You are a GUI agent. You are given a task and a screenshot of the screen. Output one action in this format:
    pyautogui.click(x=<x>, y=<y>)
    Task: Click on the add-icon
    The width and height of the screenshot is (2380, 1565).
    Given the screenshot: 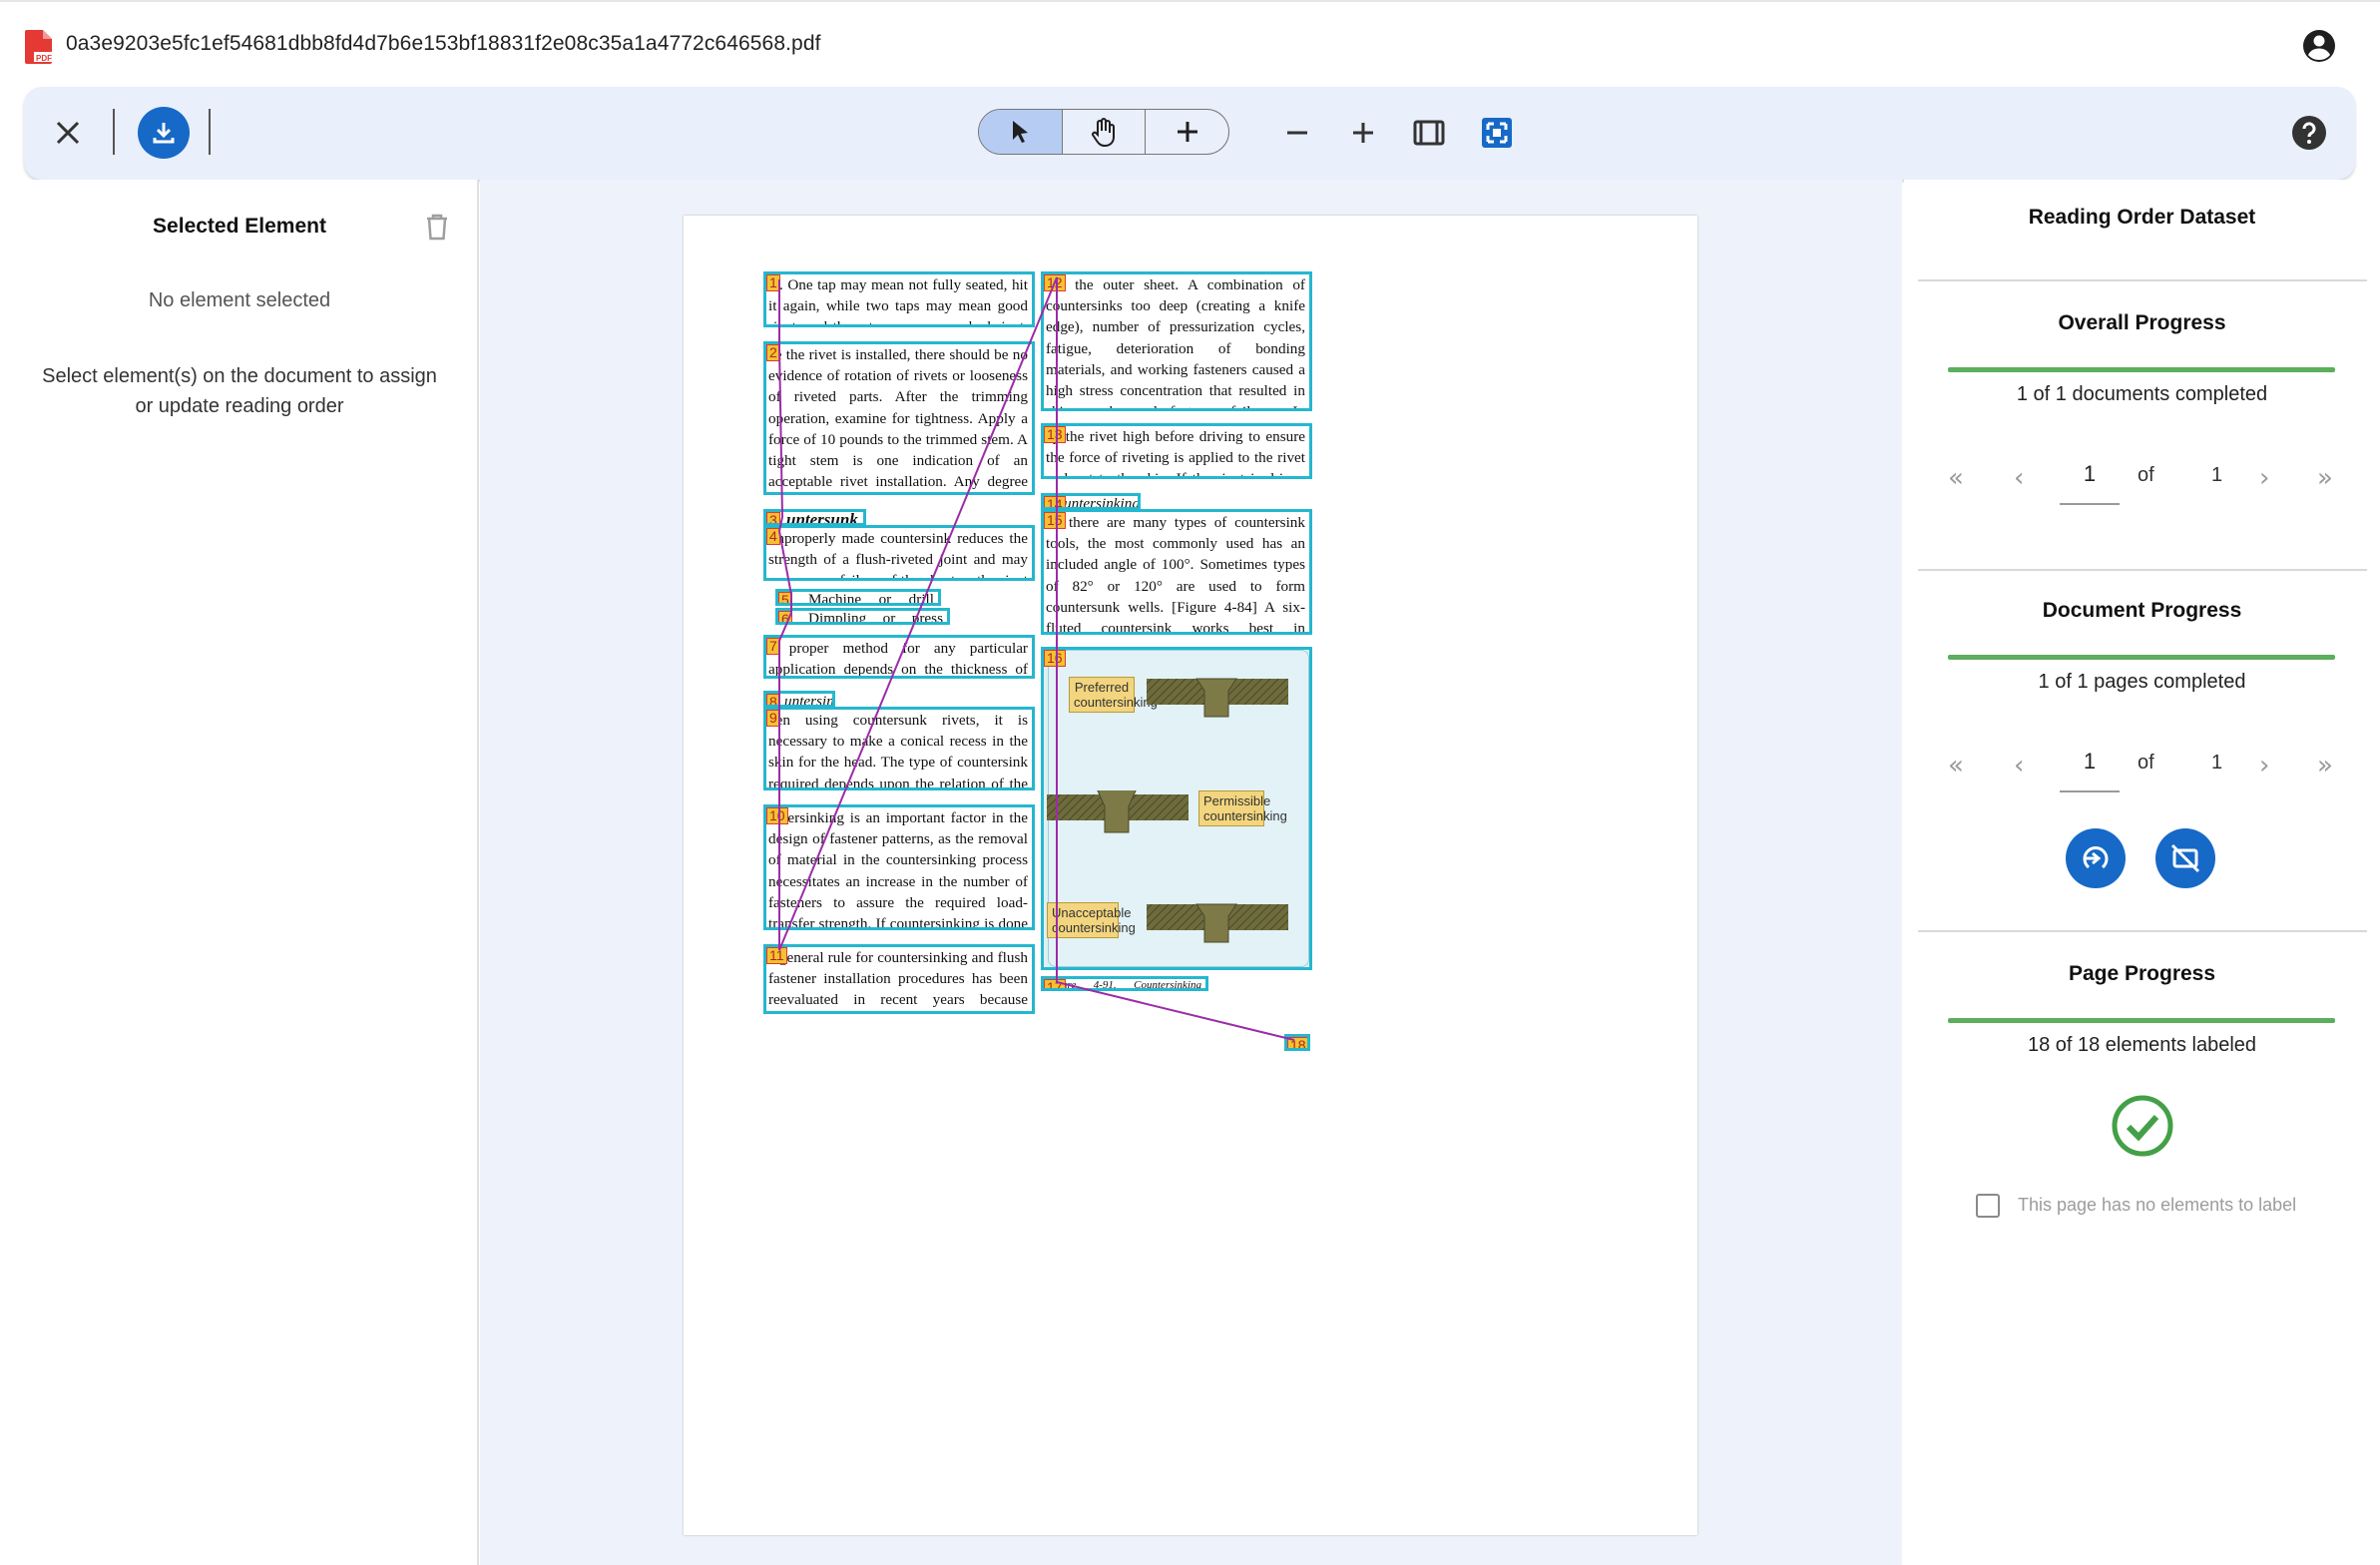 What is the action you would take?
    pyautogui.click(x=1187, y=132)
    